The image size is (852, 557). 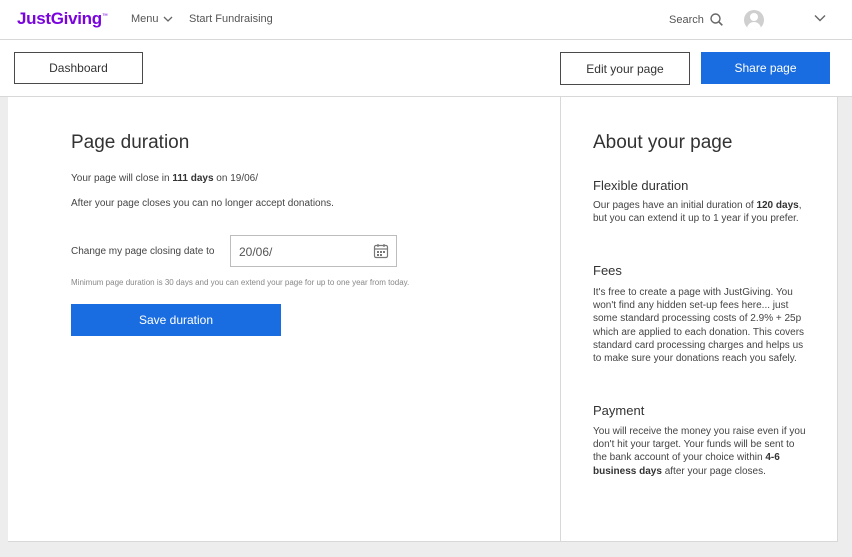 I want to click on justgiving-logo: JustGiving™, so click(x=62, y=19).